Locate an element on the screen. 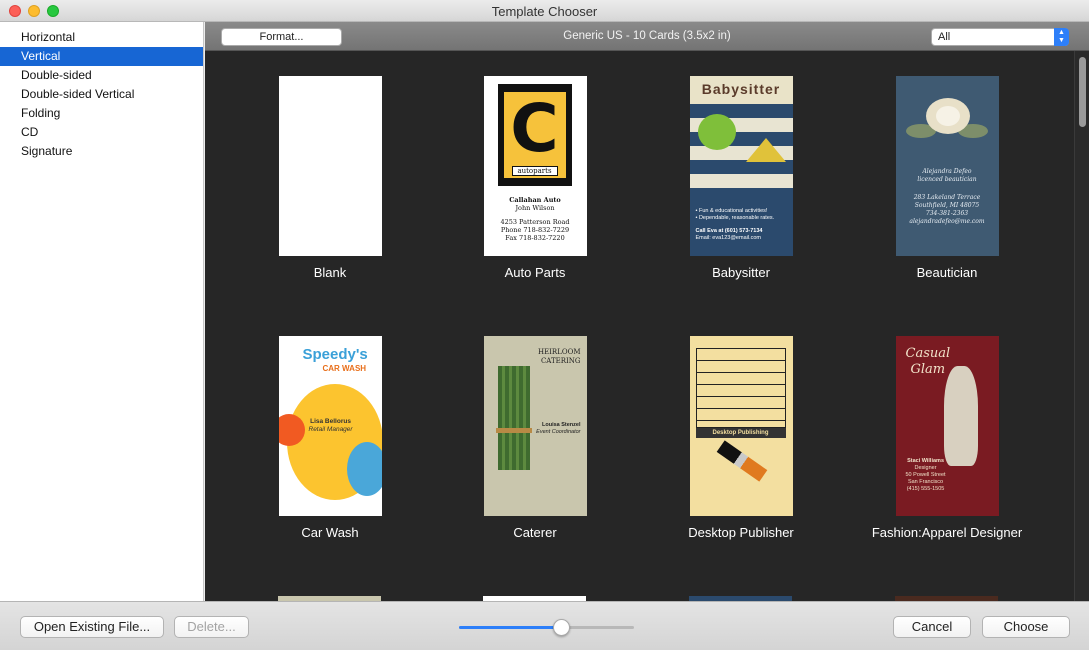 This screenshot has height=650, width=1089. zoom-slider-fill is located at coordinates (510, 627).